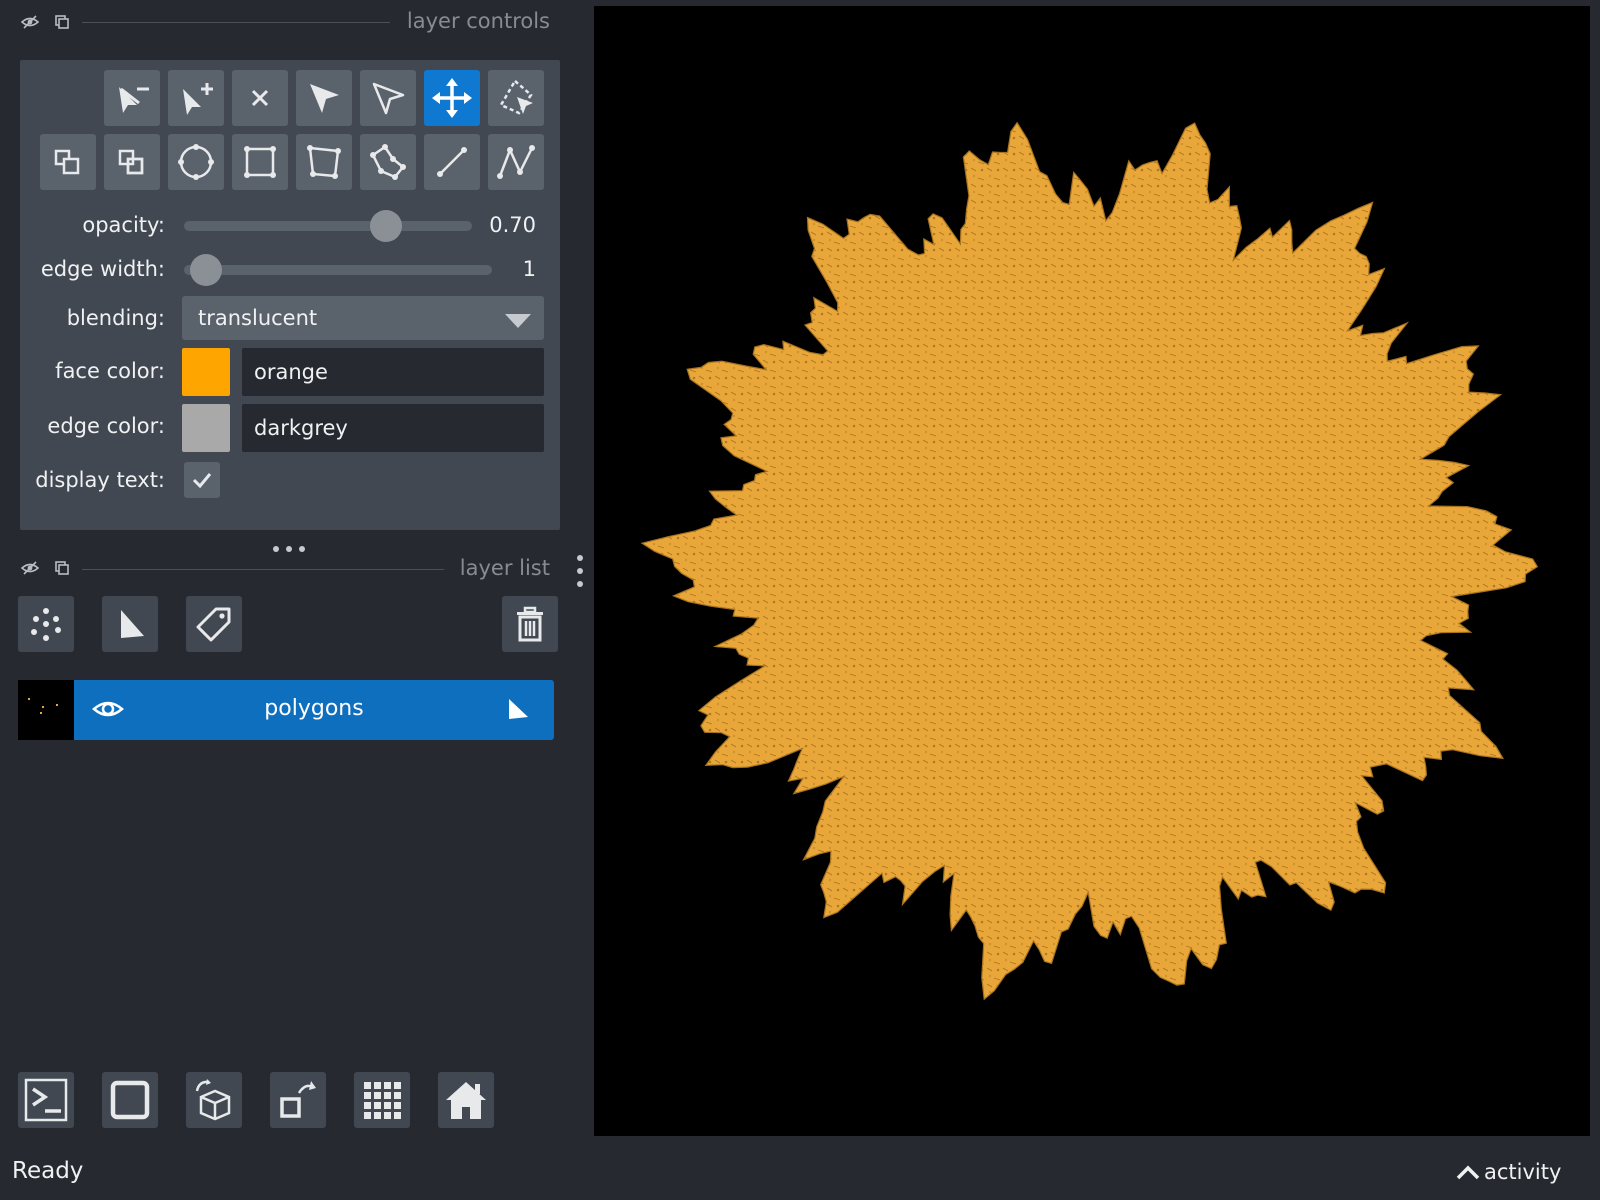 The image size is (1600, 1200). What do you see at coordinates (196, 98) in the screenshot?
I see `add-vertex-icon` at bounding box center [196, 98].